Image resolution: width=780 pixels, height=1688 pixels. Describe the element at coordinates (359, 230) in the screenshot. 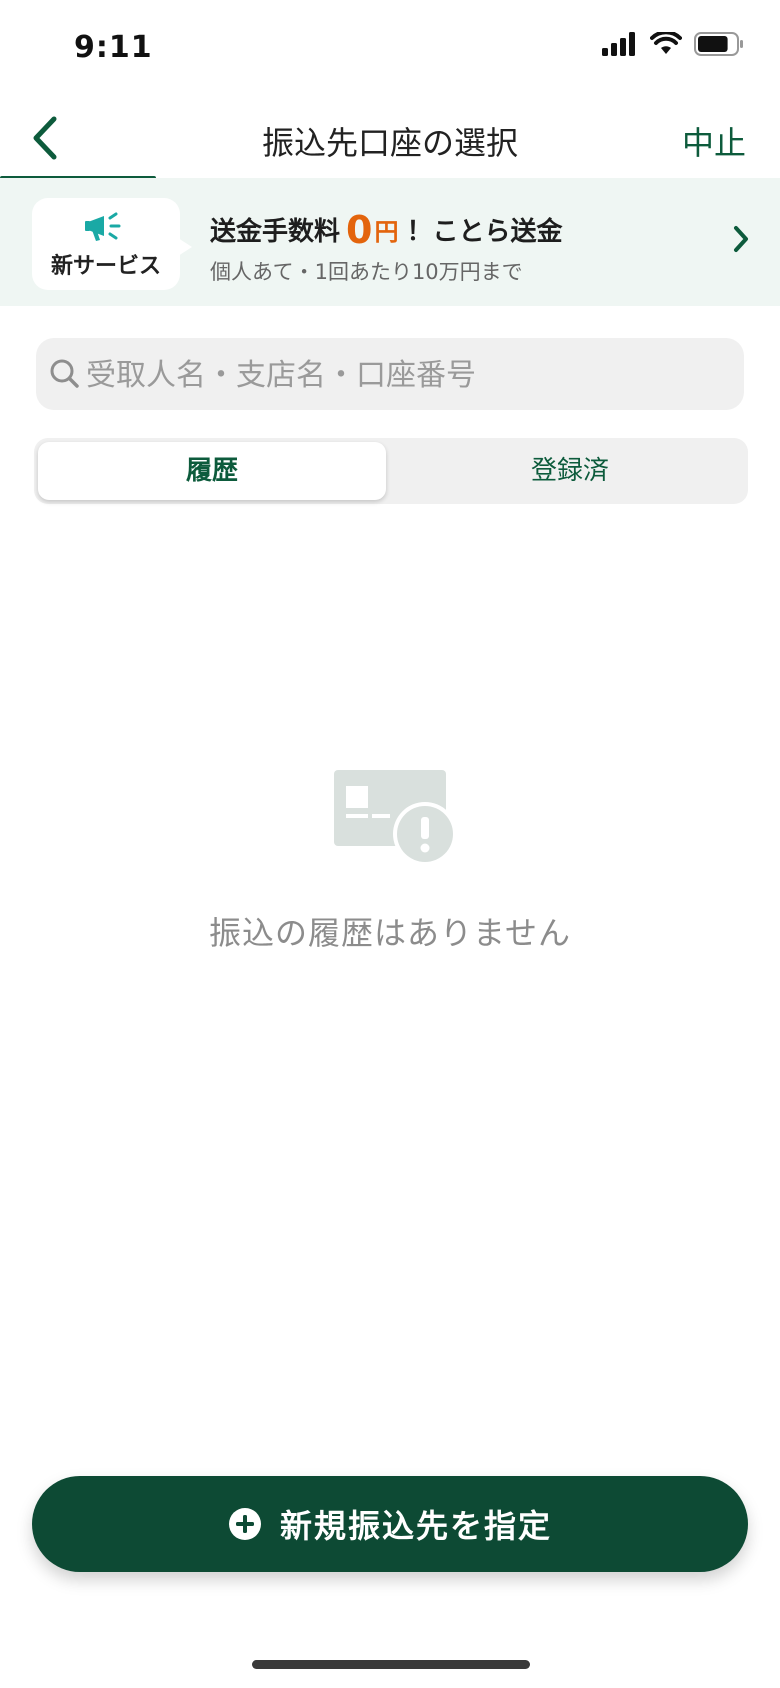

I see `fee-amount: 0` at that location.